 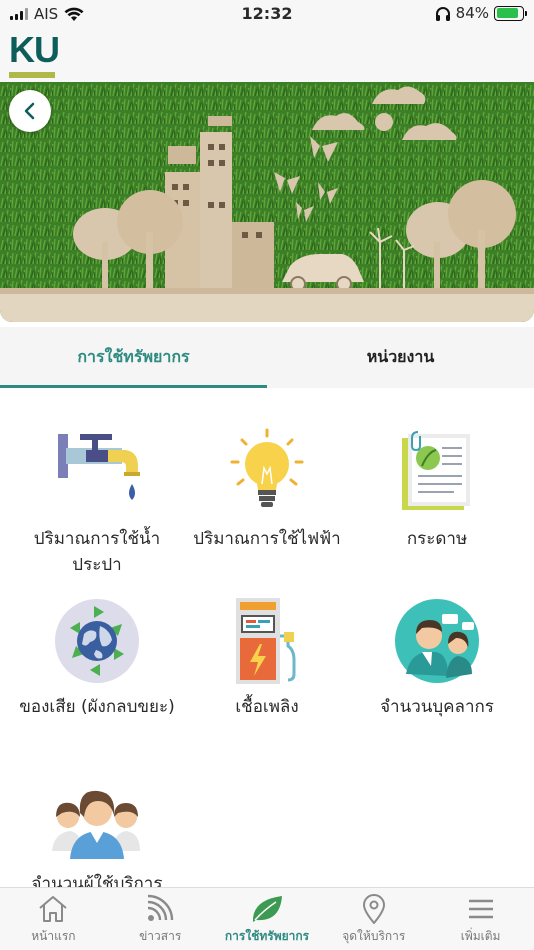 What do you see at coordinates (472, 13) in the screenshot?
I see `battery-percent: 84%` at bounding box center [472, 13].